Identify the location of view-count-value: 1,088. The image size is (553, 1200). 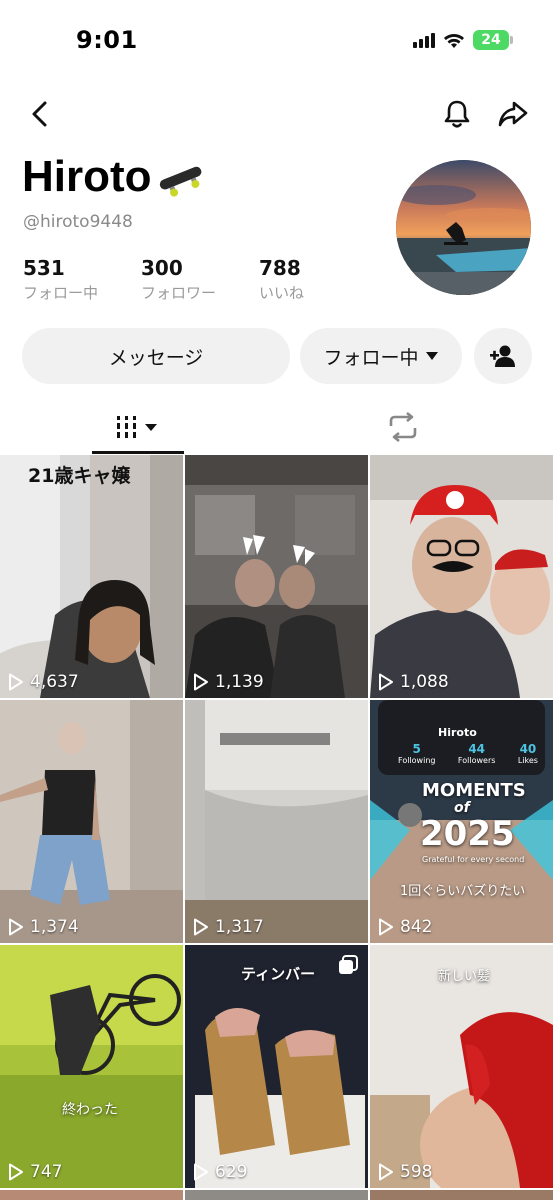
(424, 682).